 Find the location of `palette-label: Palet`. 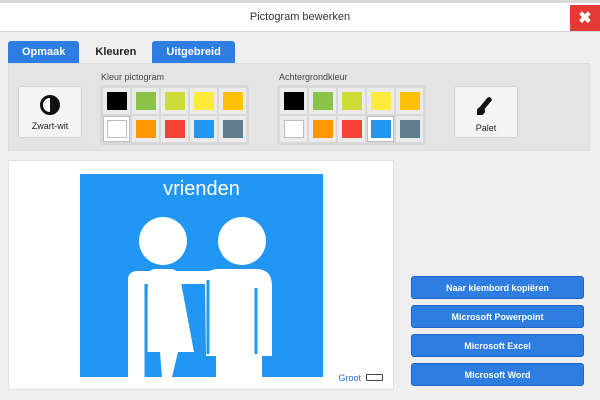

palette-label: Palet is located at coordinates (486, 128).